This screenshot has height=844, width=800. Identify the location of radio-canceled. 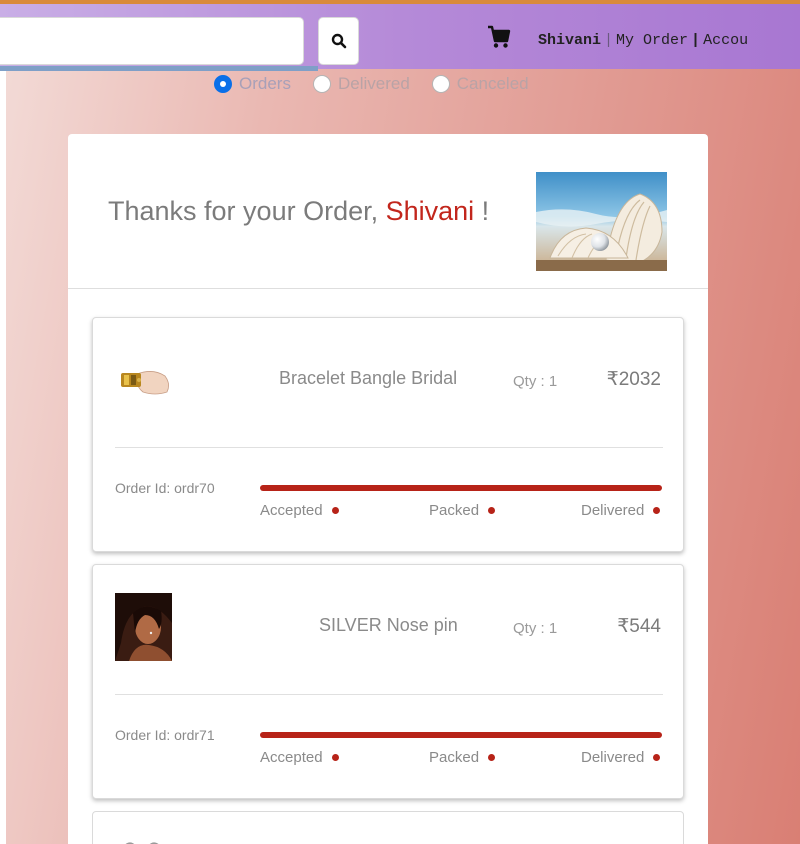
(440, 84).